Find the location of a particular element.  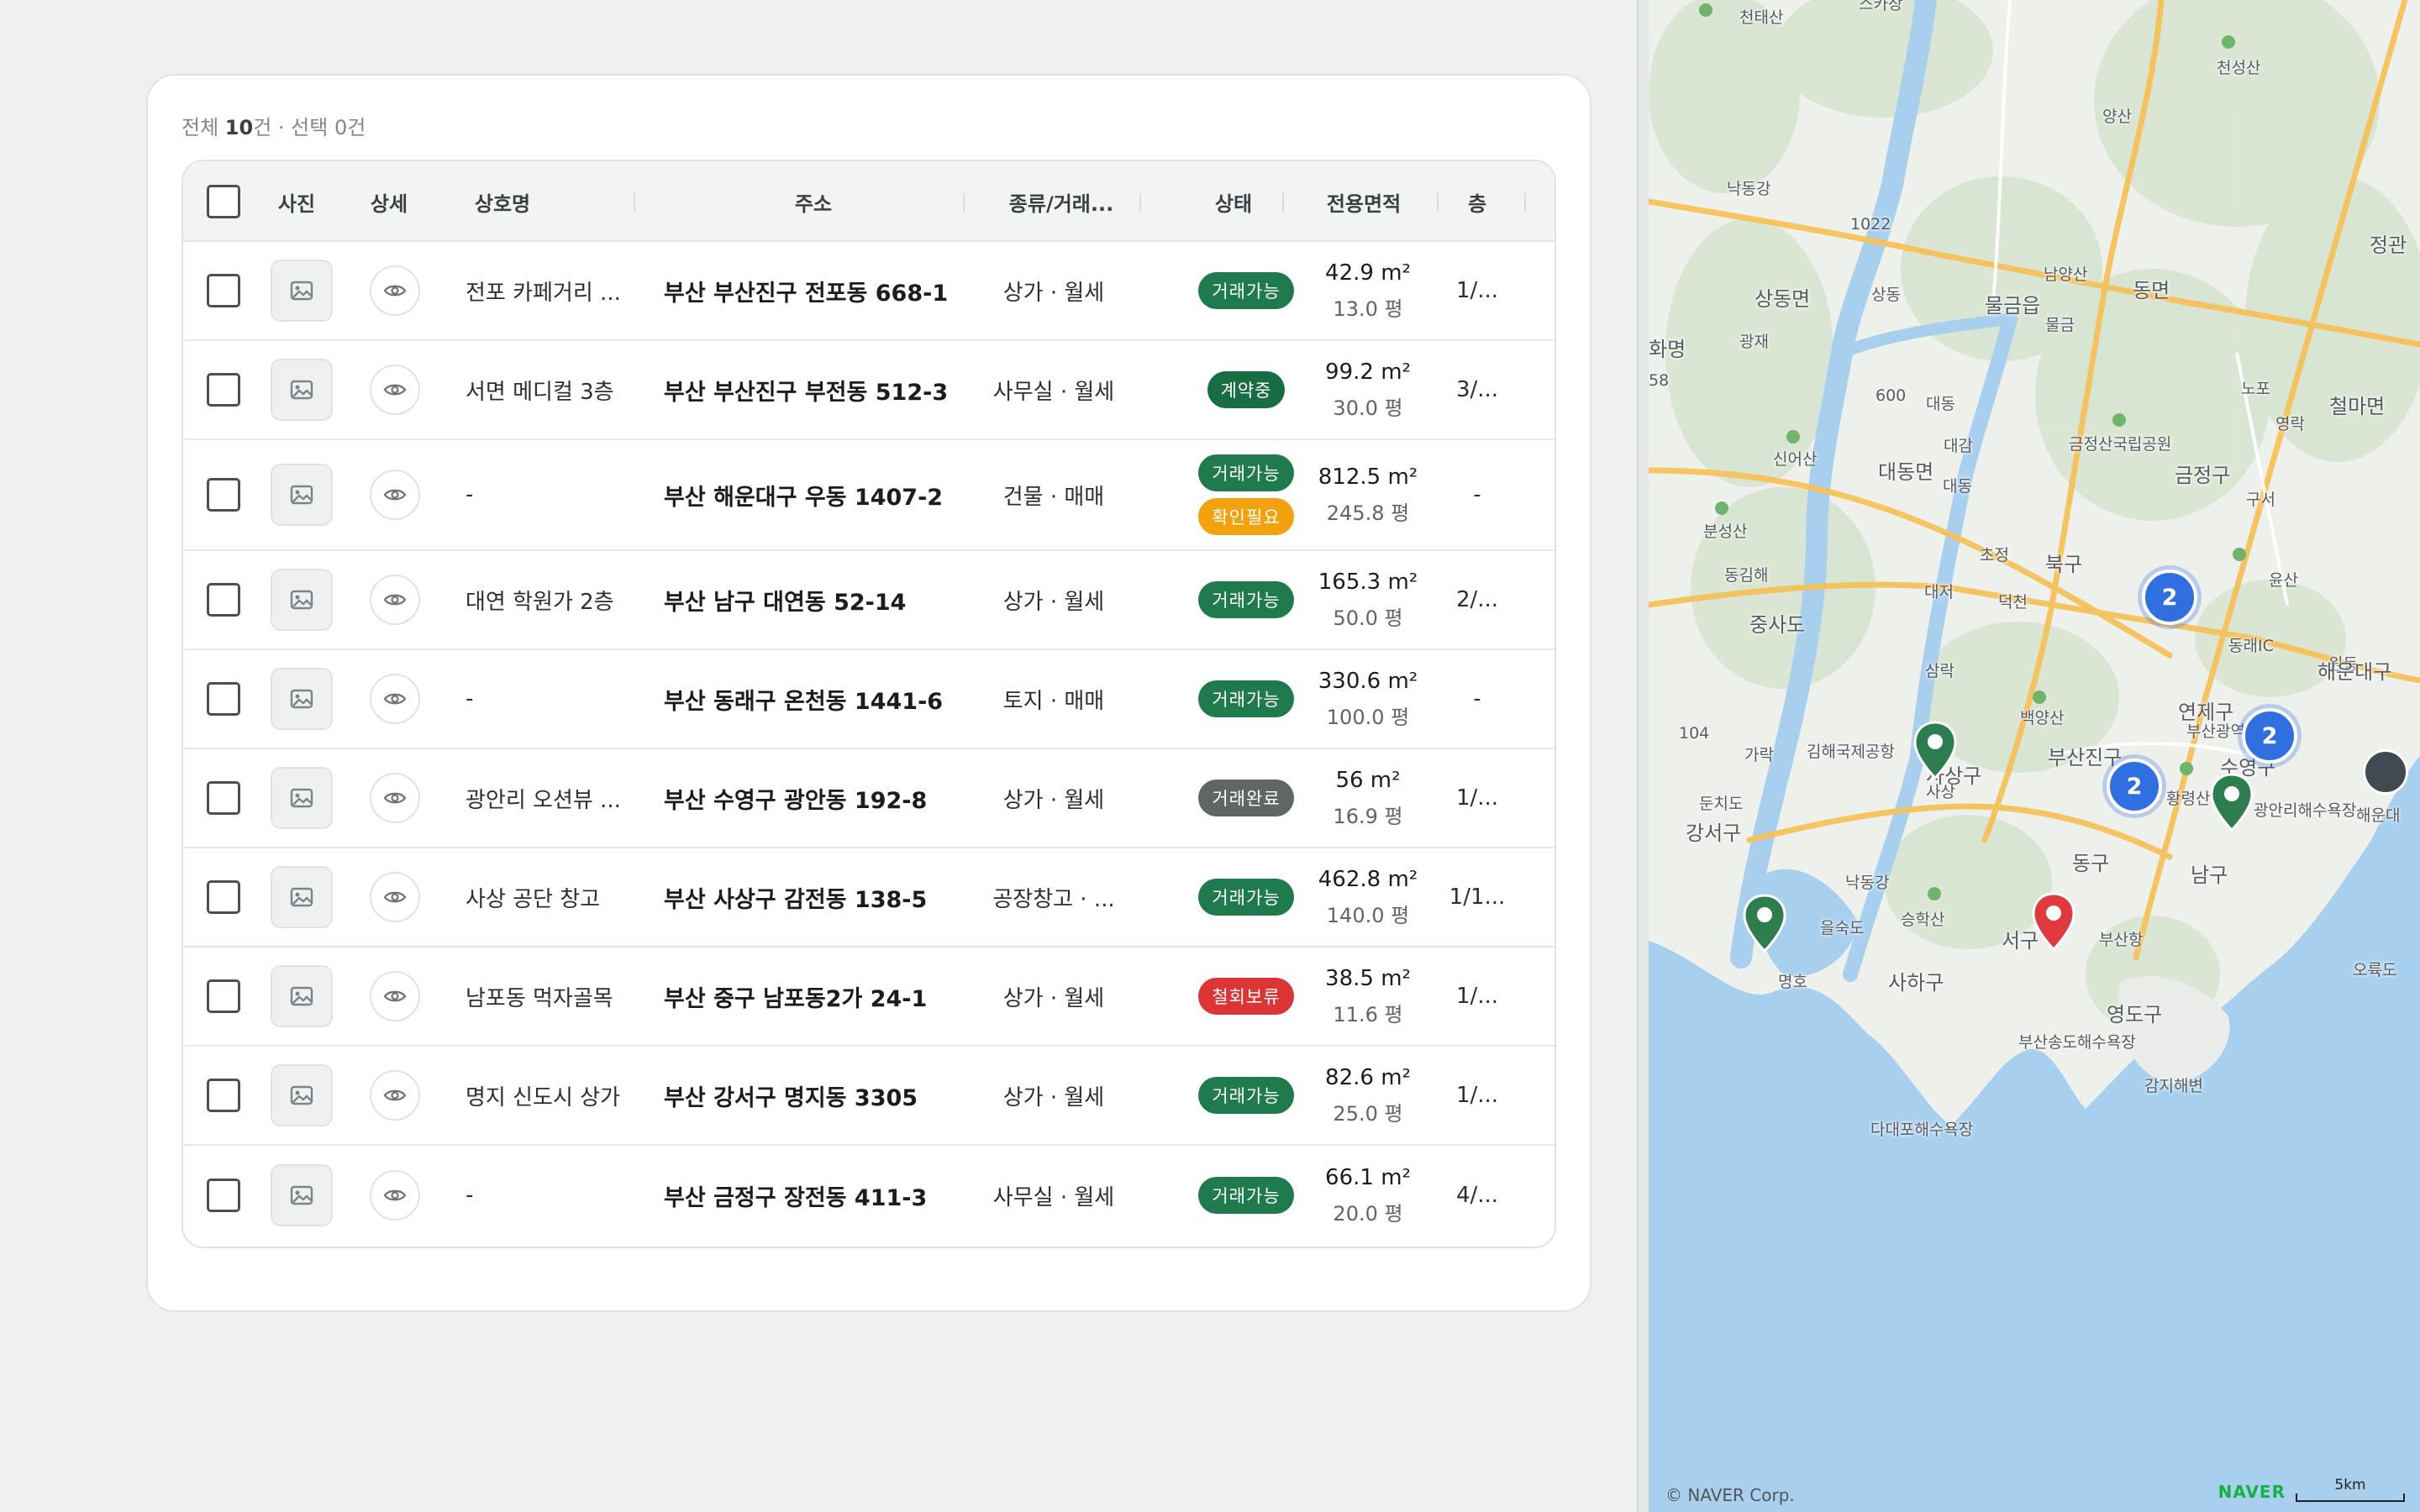

header-photo: 사진 is located at coordinates (296, 201).